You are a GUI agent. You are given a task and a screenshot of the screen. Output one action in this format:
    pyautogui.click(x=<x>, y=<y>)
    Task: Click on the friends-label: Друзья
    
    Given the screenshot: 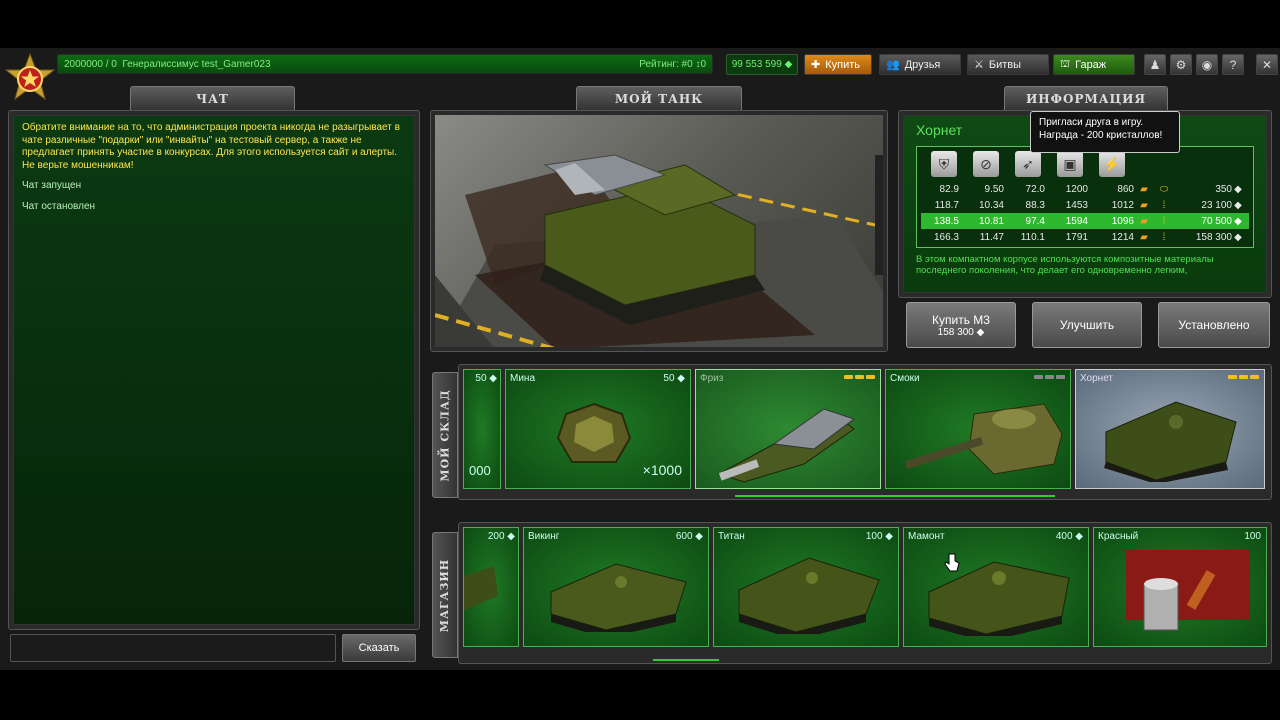 What is the action you would take?
    pyautogui.click(x=922, y=64)
    